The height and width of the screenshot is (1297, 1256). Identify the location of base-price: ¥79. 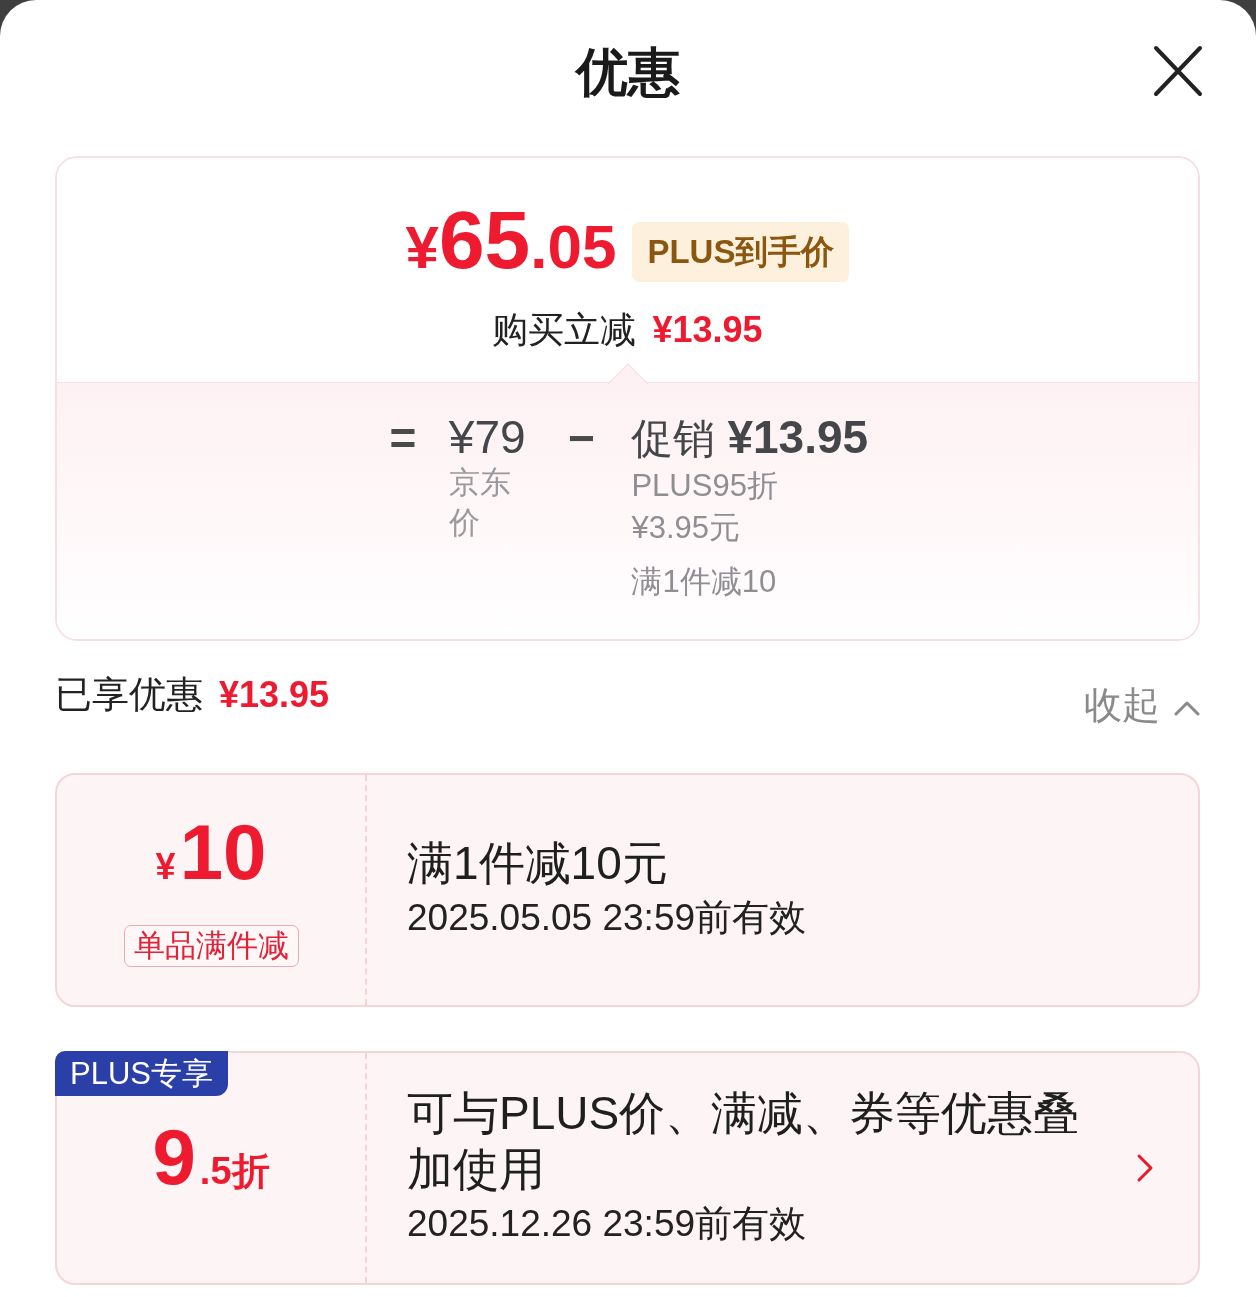
(487, 437).